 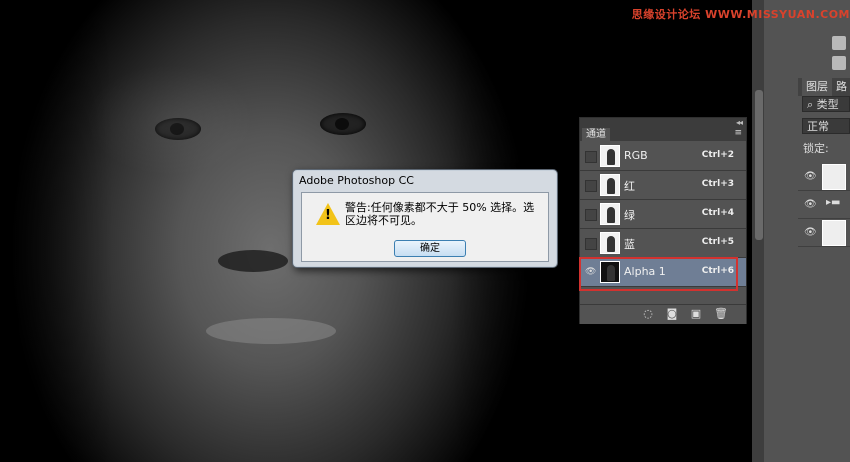 I want to click on channels-panel-header: ◂◂ 通道 ≡, so click(x=663, y=129).